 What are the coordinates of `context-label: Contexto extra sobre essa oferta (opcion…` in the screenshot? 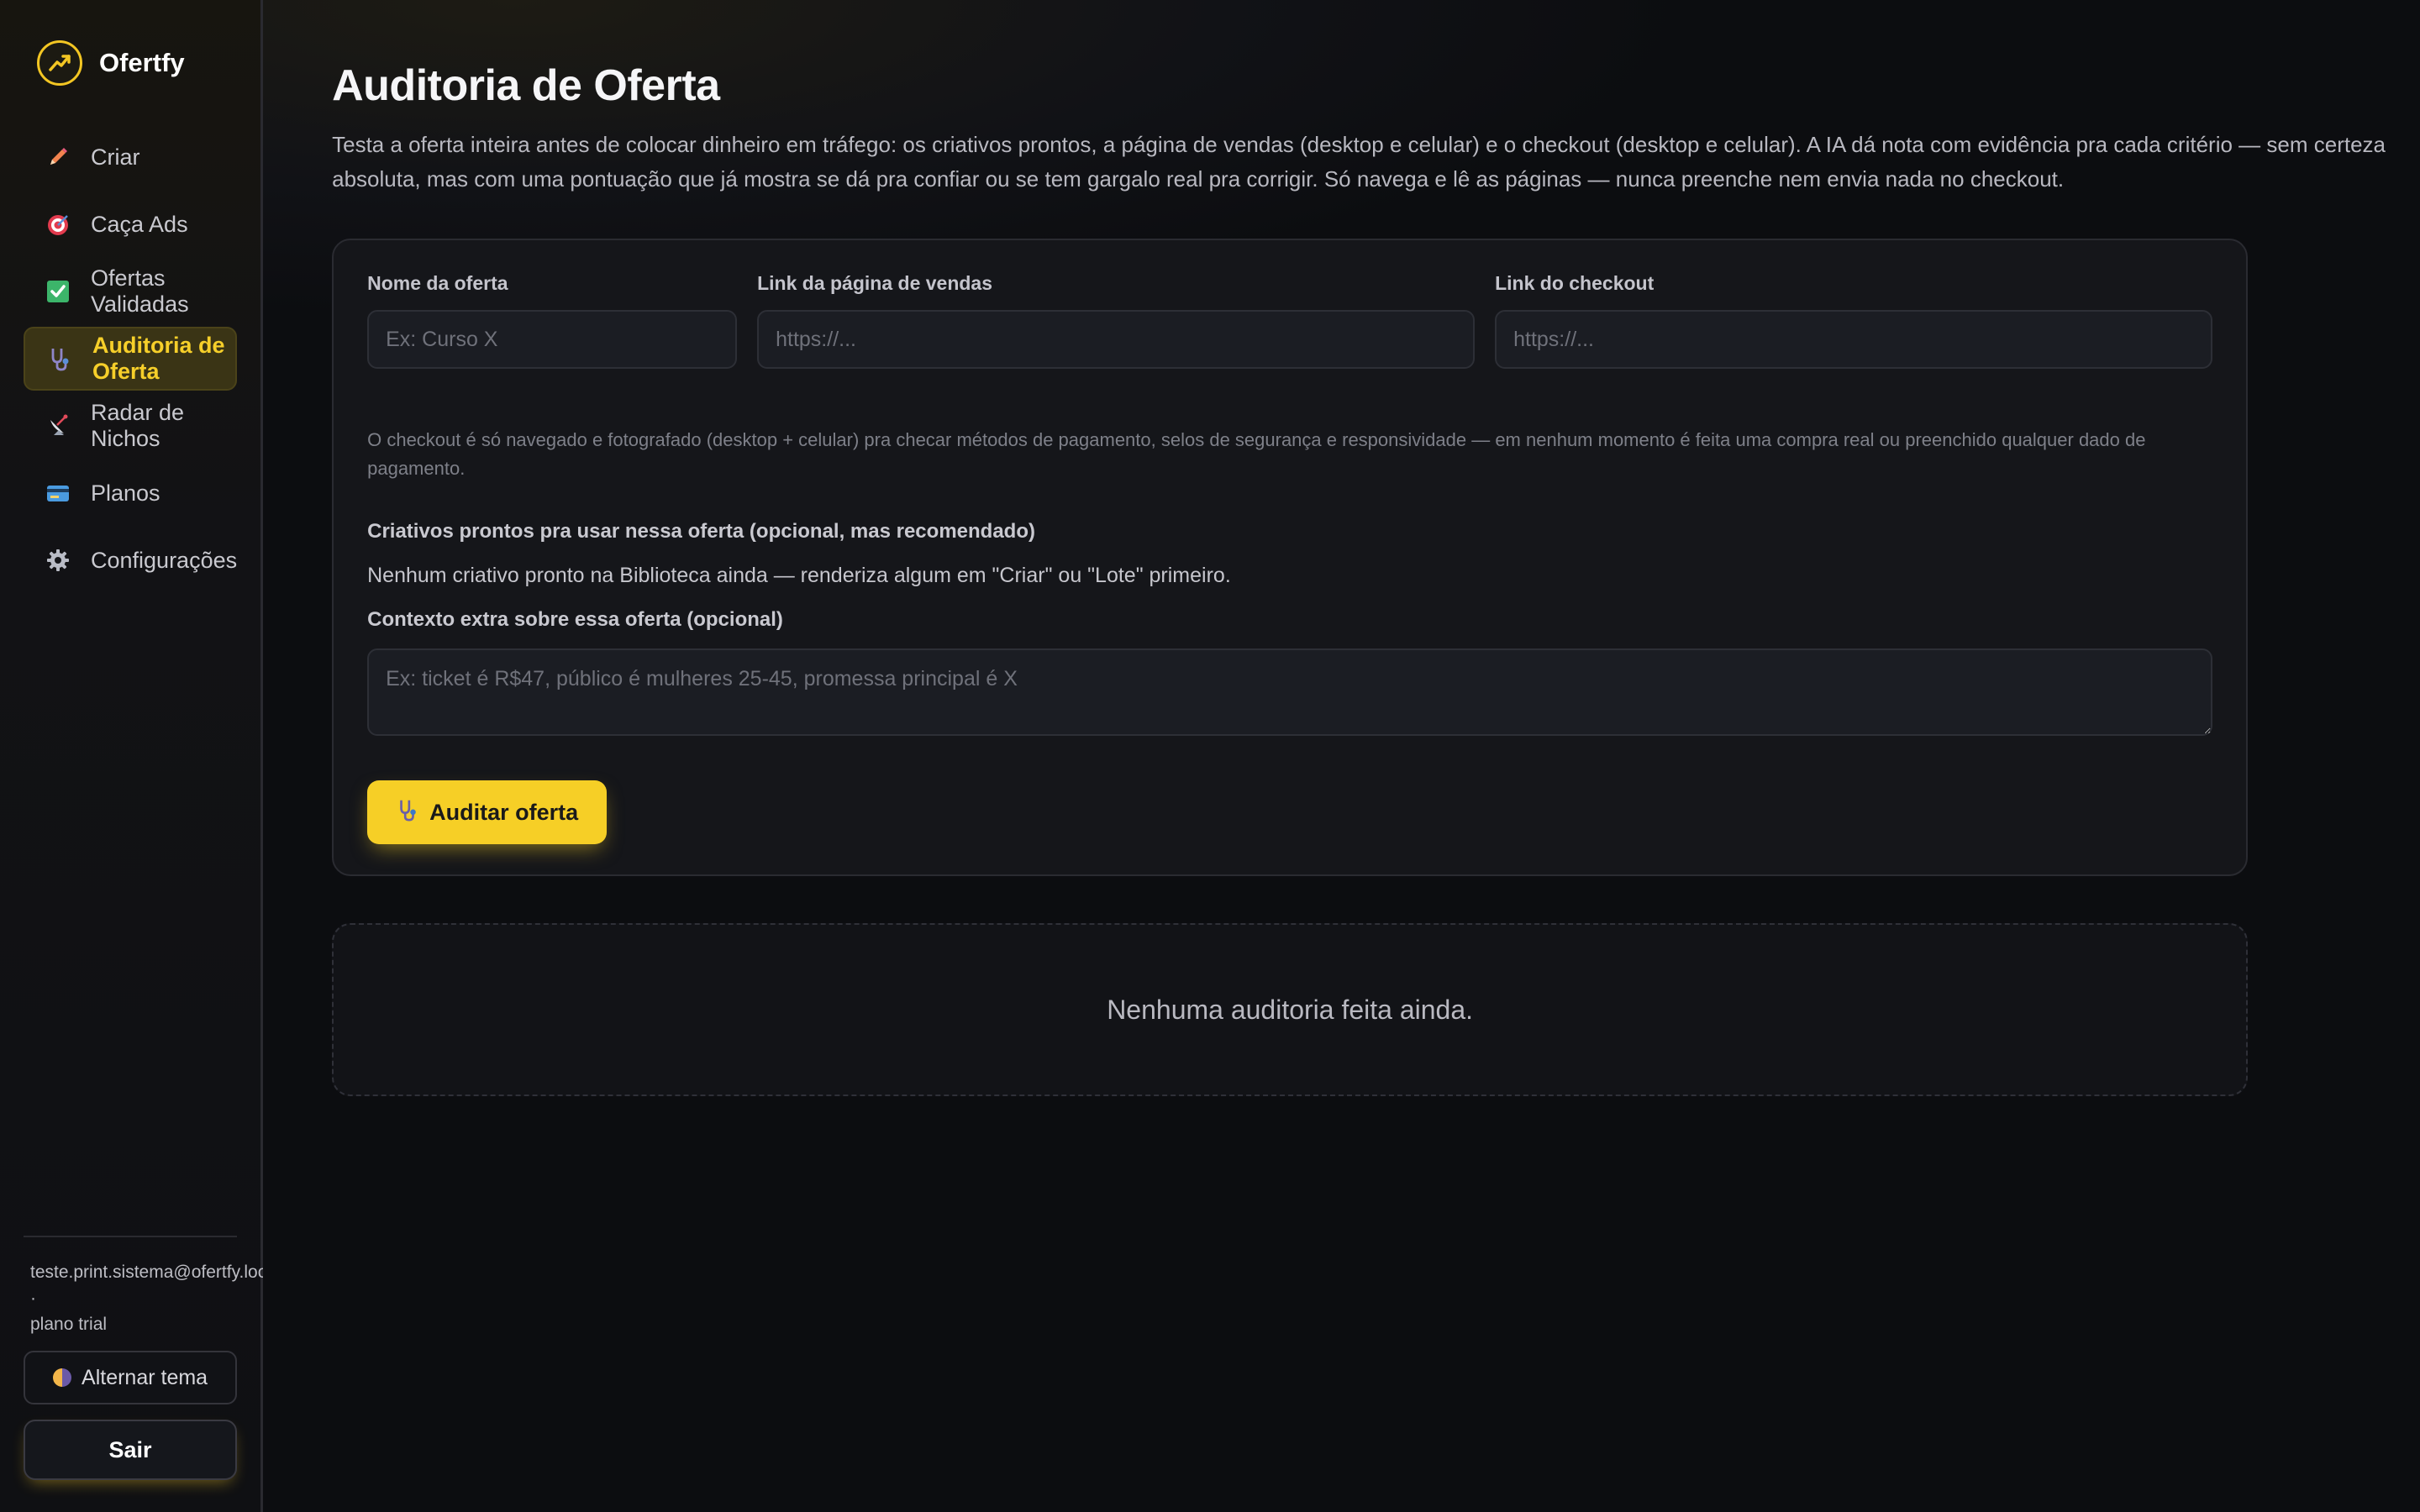 It's located at (575, 619).